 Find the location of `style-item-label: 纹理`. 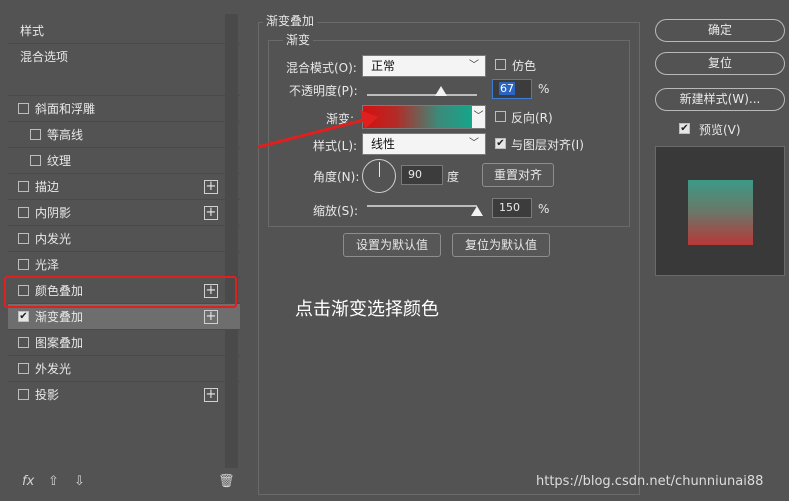

style-item-label: 纹理 is located at coordinates (59, 161).